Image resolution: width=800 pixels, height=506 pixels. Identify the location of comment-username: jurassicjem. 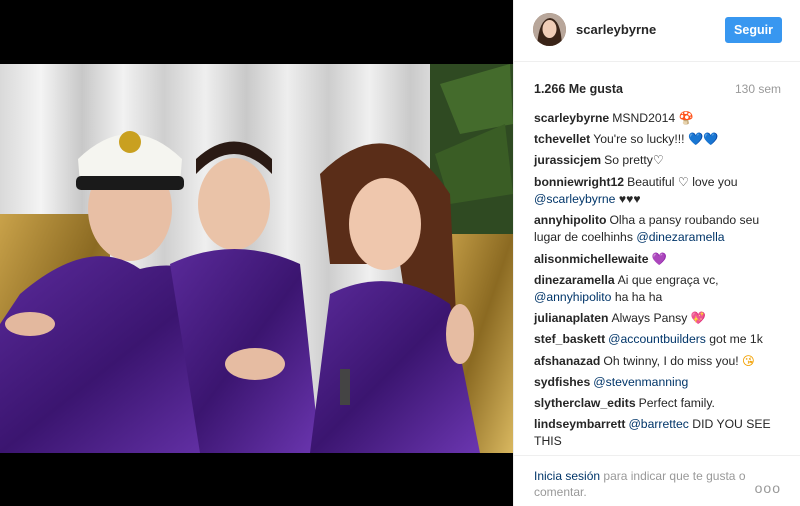
(567, 160).